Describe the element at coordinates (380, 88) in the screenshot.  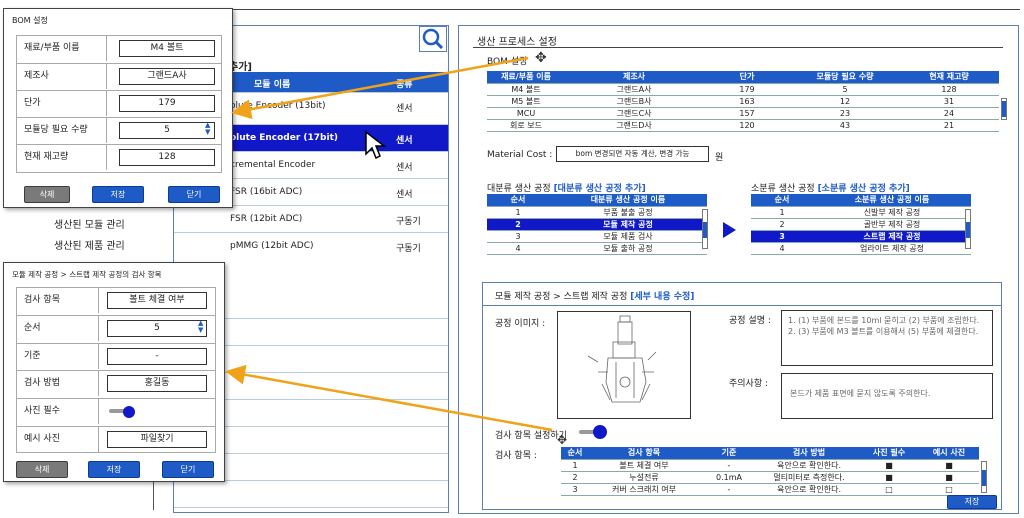
I see `arrow-to-bom-dialog` at that location.